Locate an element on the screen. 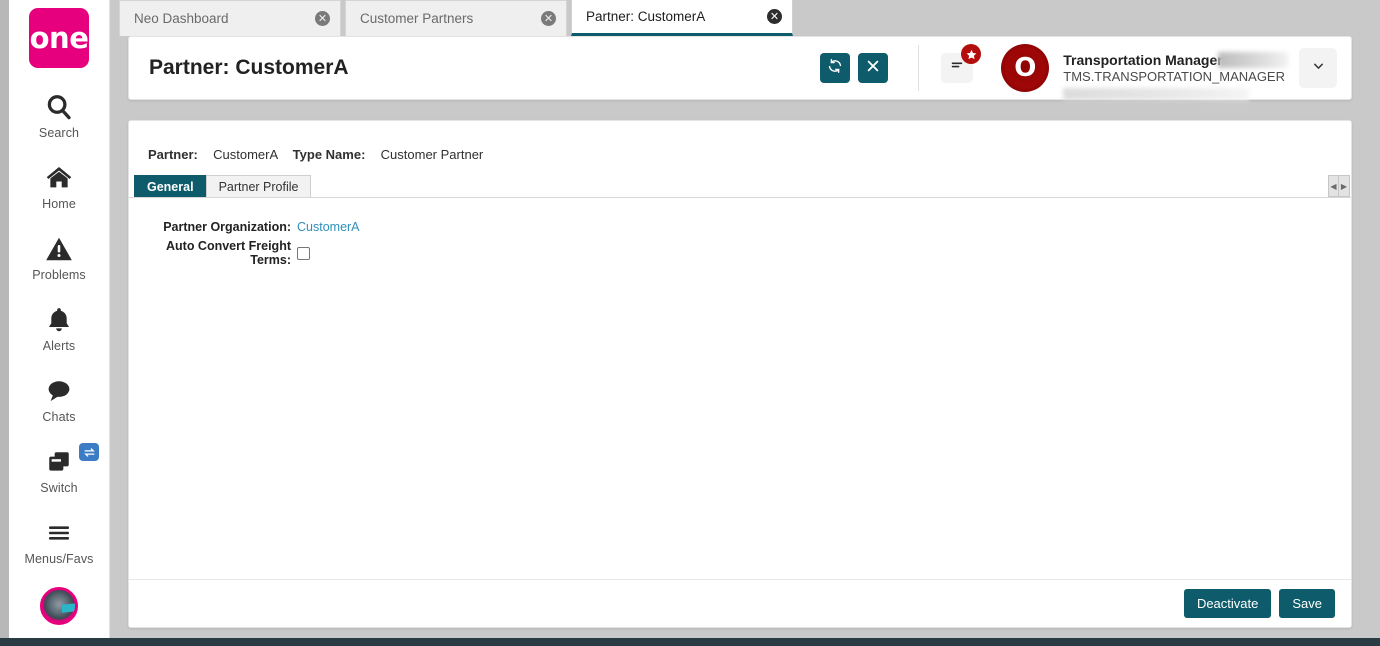 This screenshot has width=1380, height=646. redacted-user-suffix is located at coordinates (1253, 60).